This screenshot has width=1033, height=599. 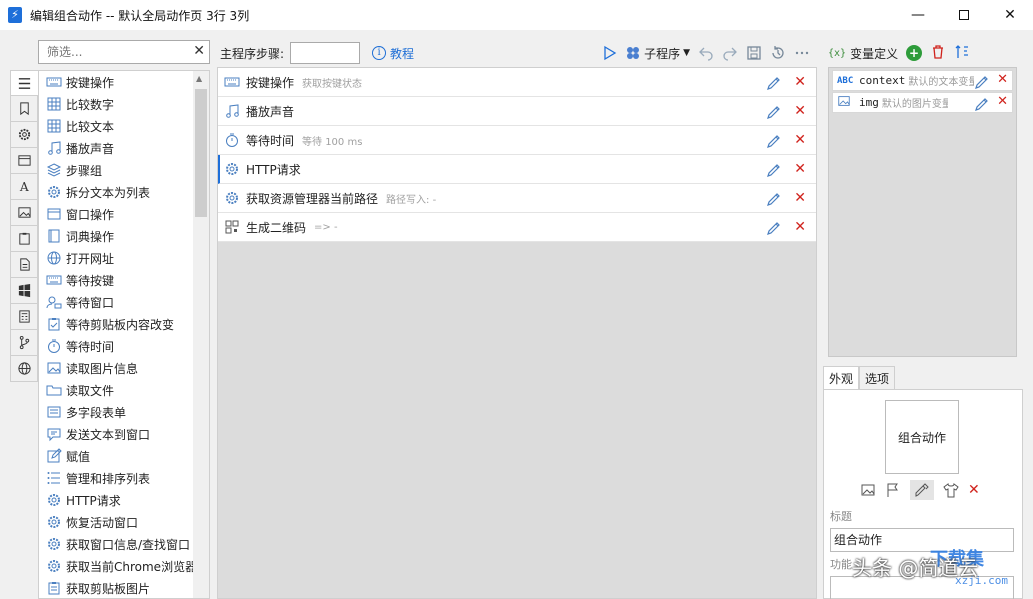 I want to click on title-input: 组合动作, so click(x=922, y=540).